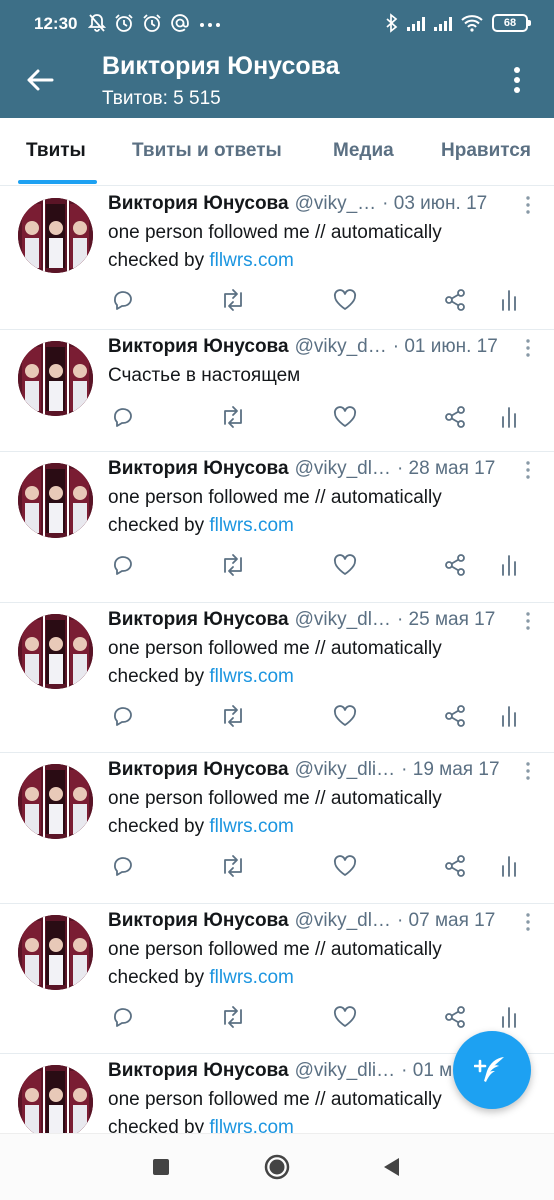 This screenshot has width=554, height=1200. What do you see at coordinates (40, 80) in the screenshot?
I see `back-button` at bounding box center [40, 80].